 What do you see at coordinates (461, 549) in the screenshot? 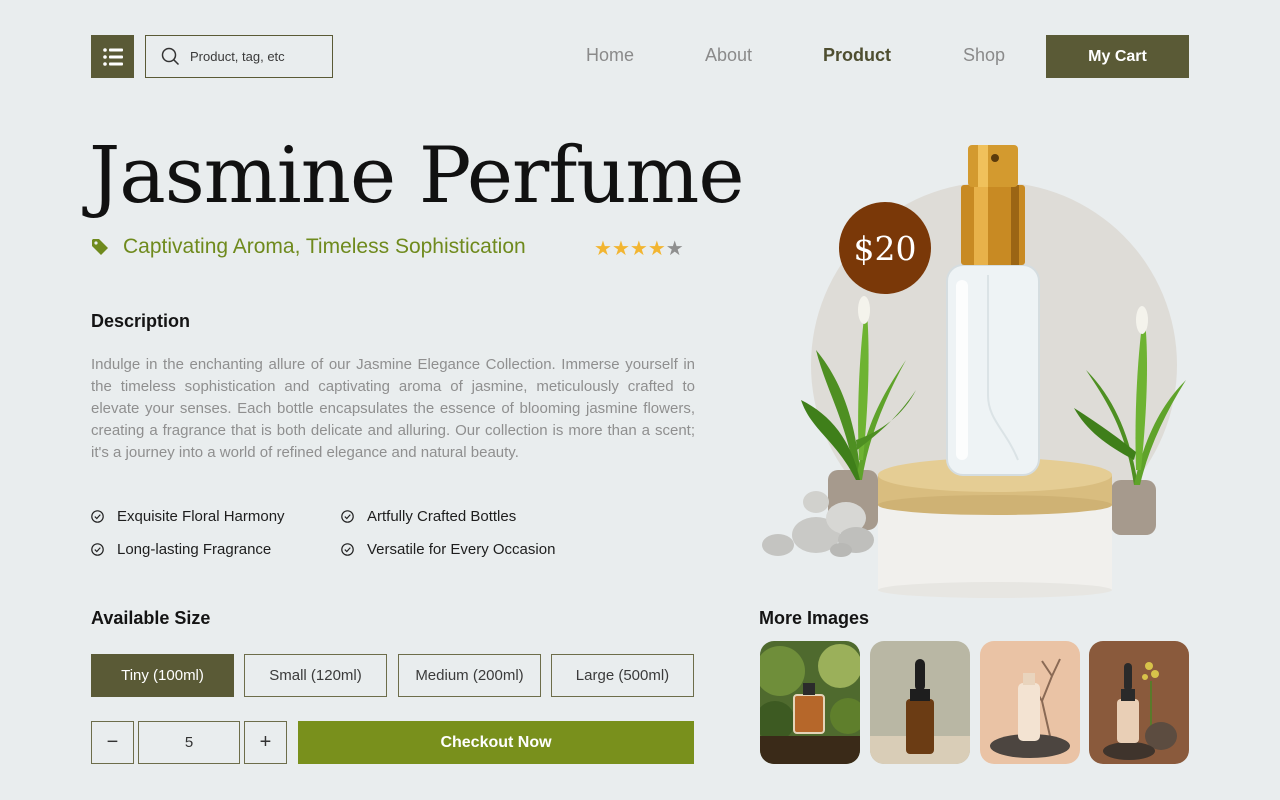
I see `feature-label: Versatile for Every Occasion` at bounding box center [461, 549].